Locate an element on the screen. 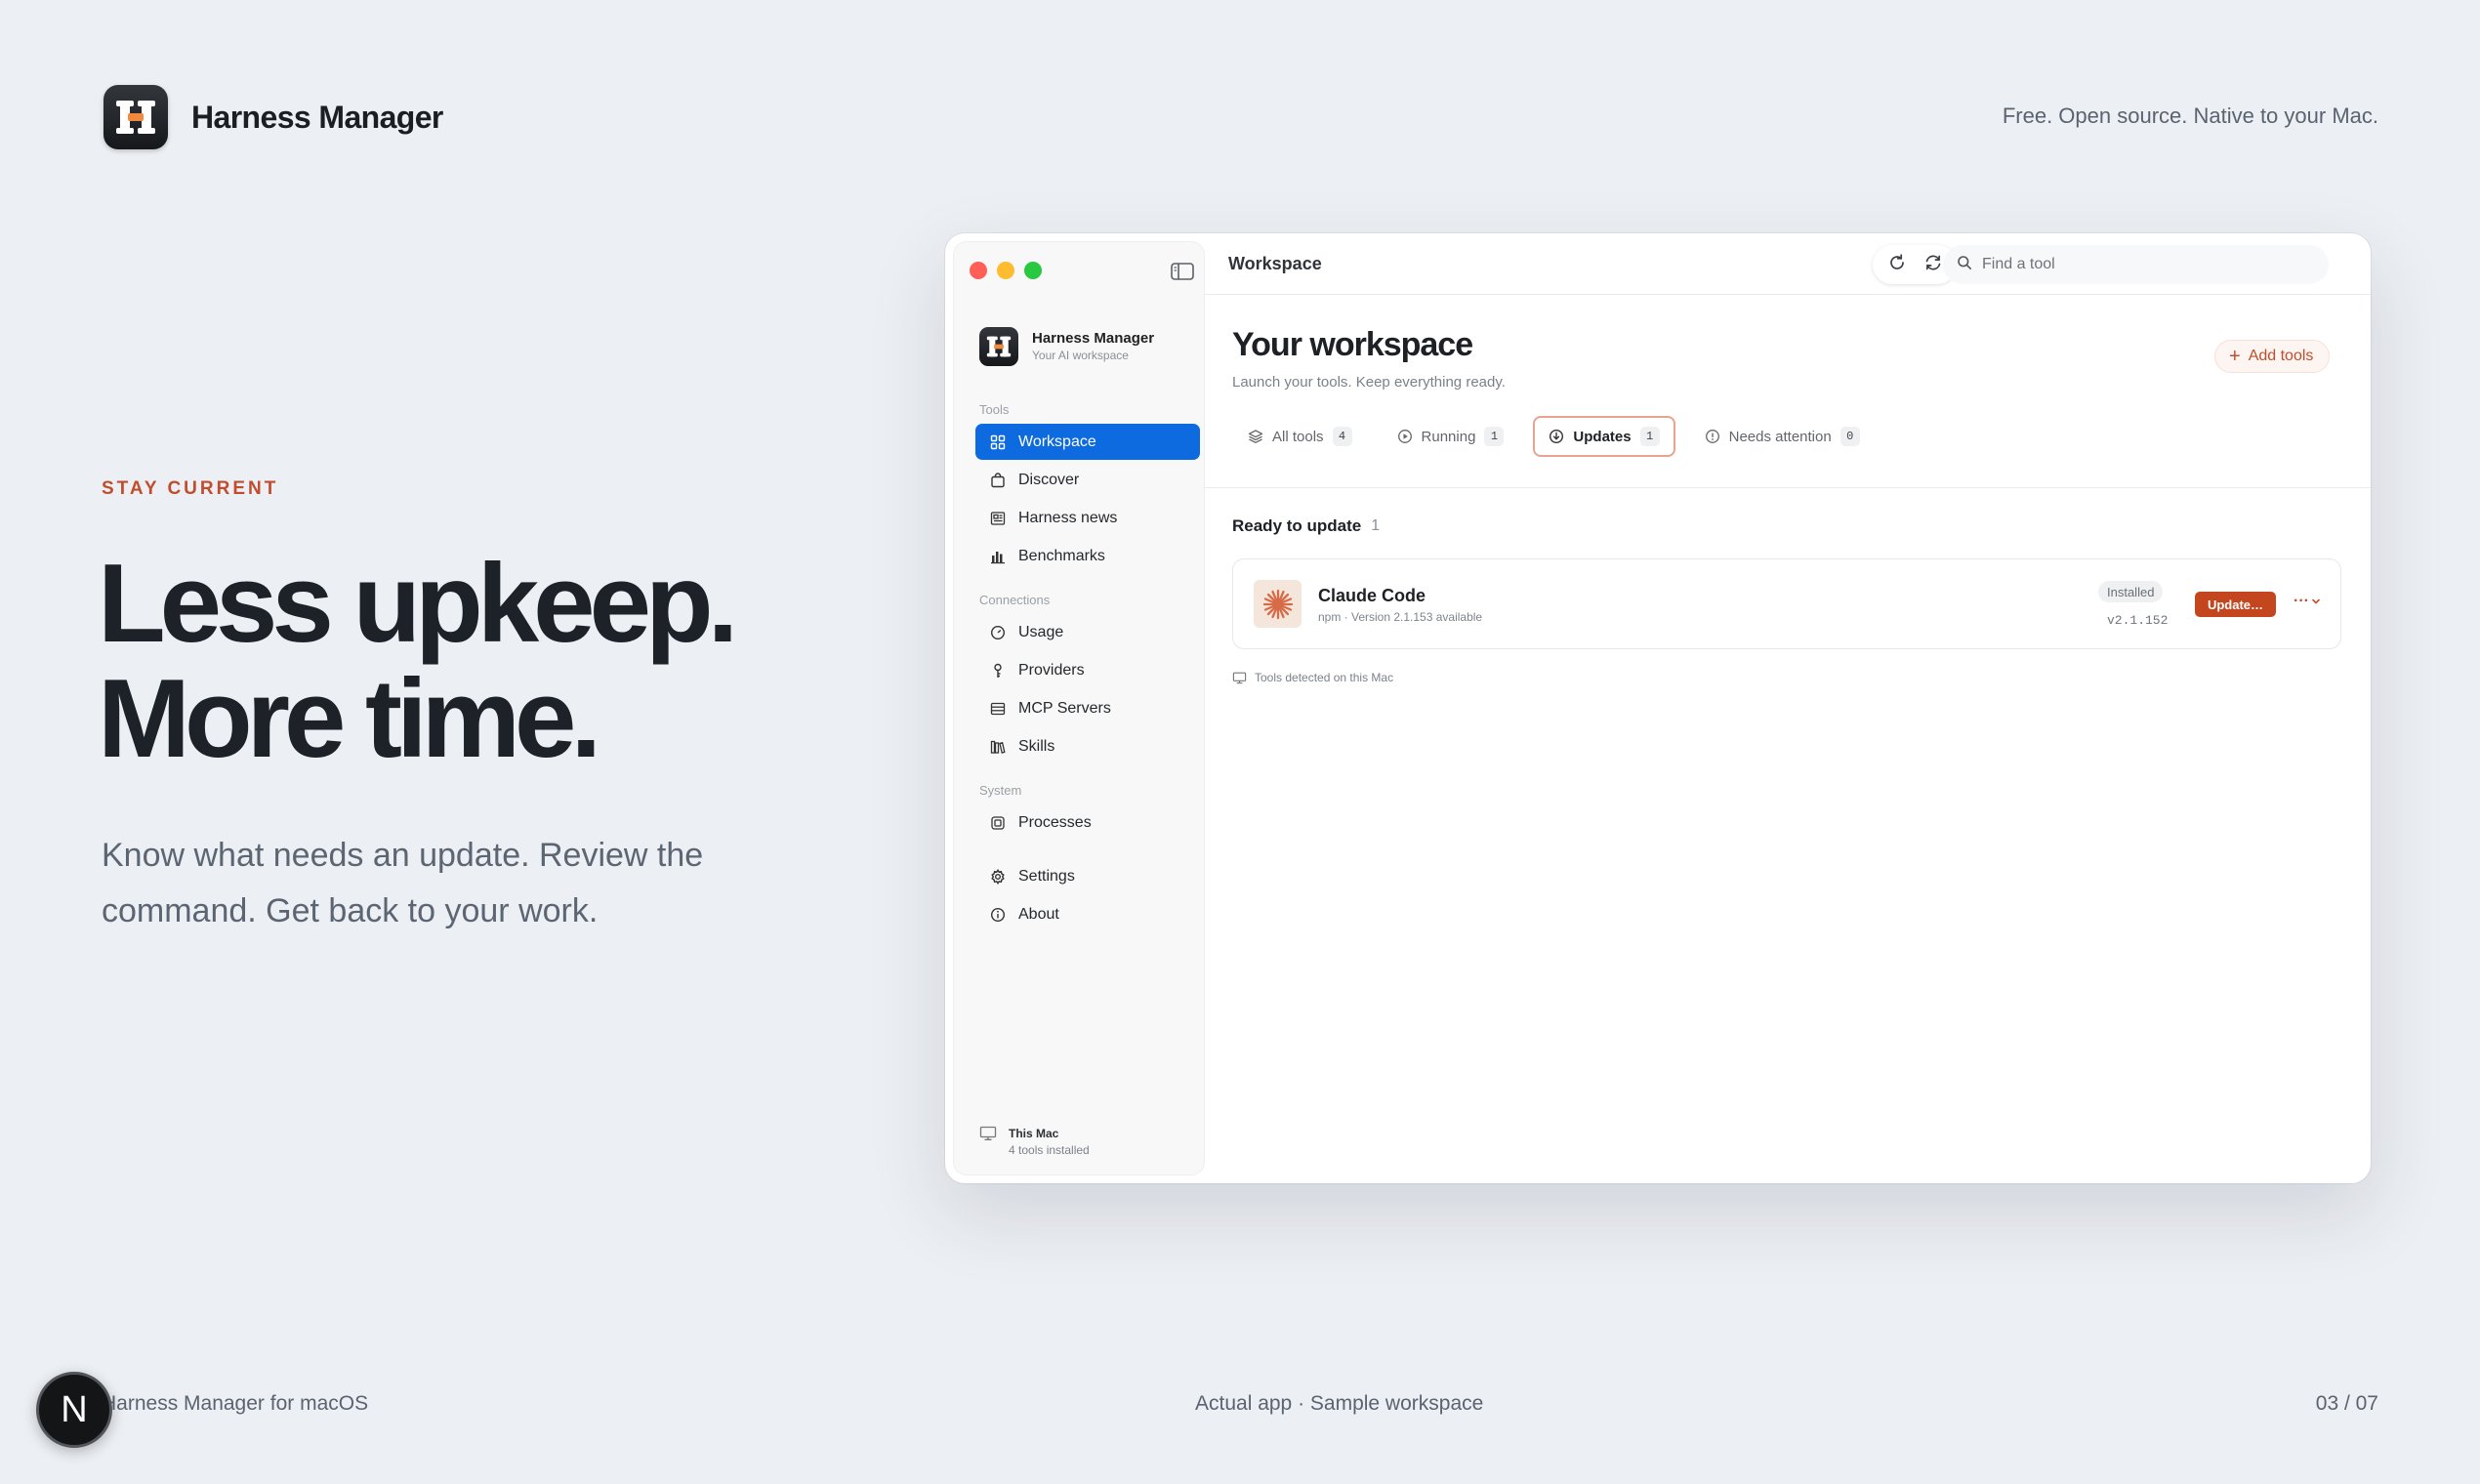  minimize-window-button is located at coordinates (1006, 271).